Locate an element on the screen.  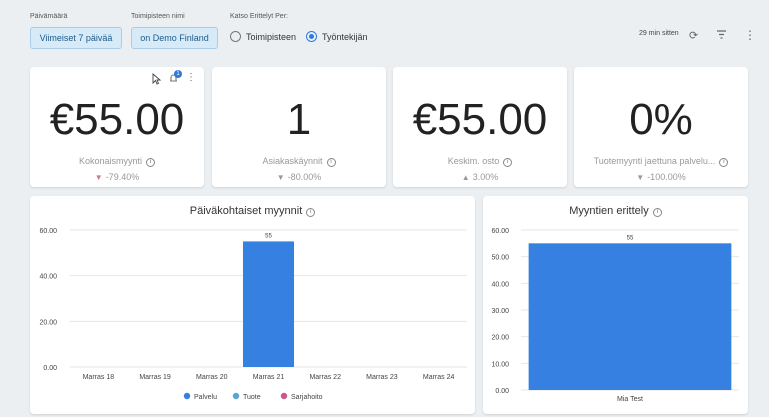
y-tick-label: 50.00 is located at coordinates (500, 258).